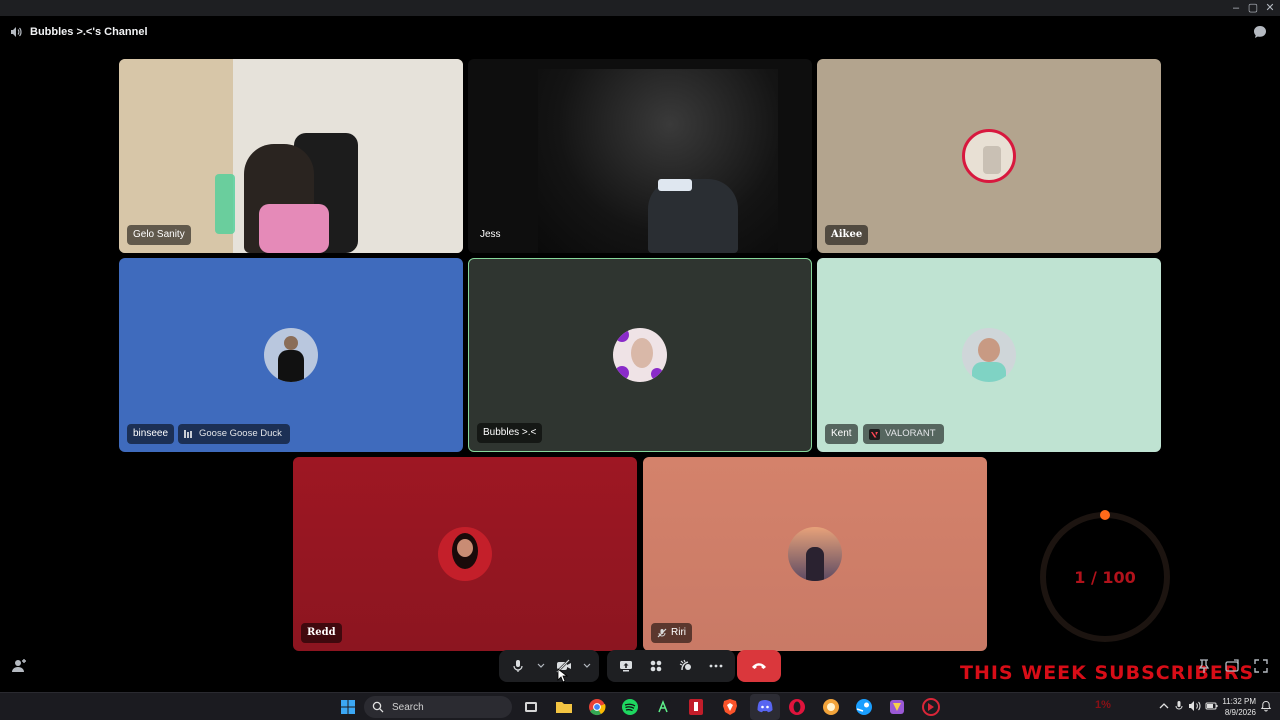  I want to click on screen-share-icon, so click(626, 666).